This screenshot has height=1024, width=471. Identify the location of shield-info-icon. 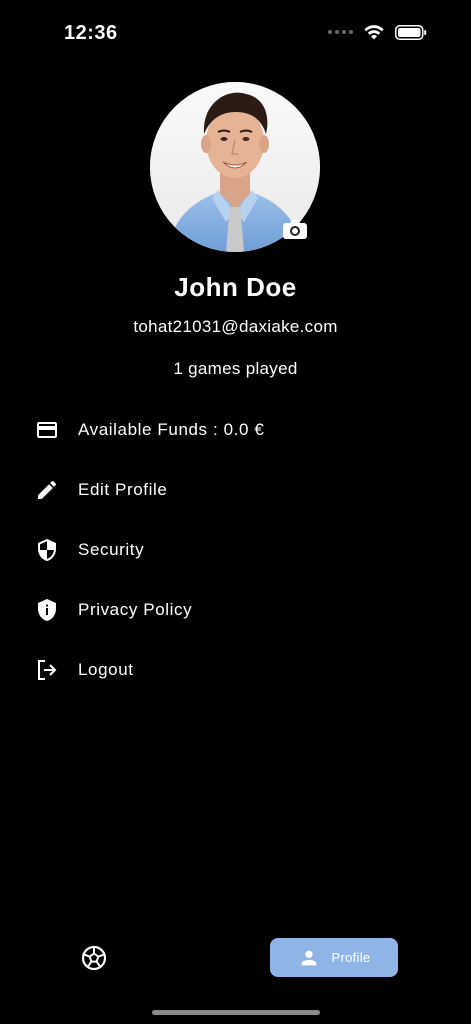
(47, 610).